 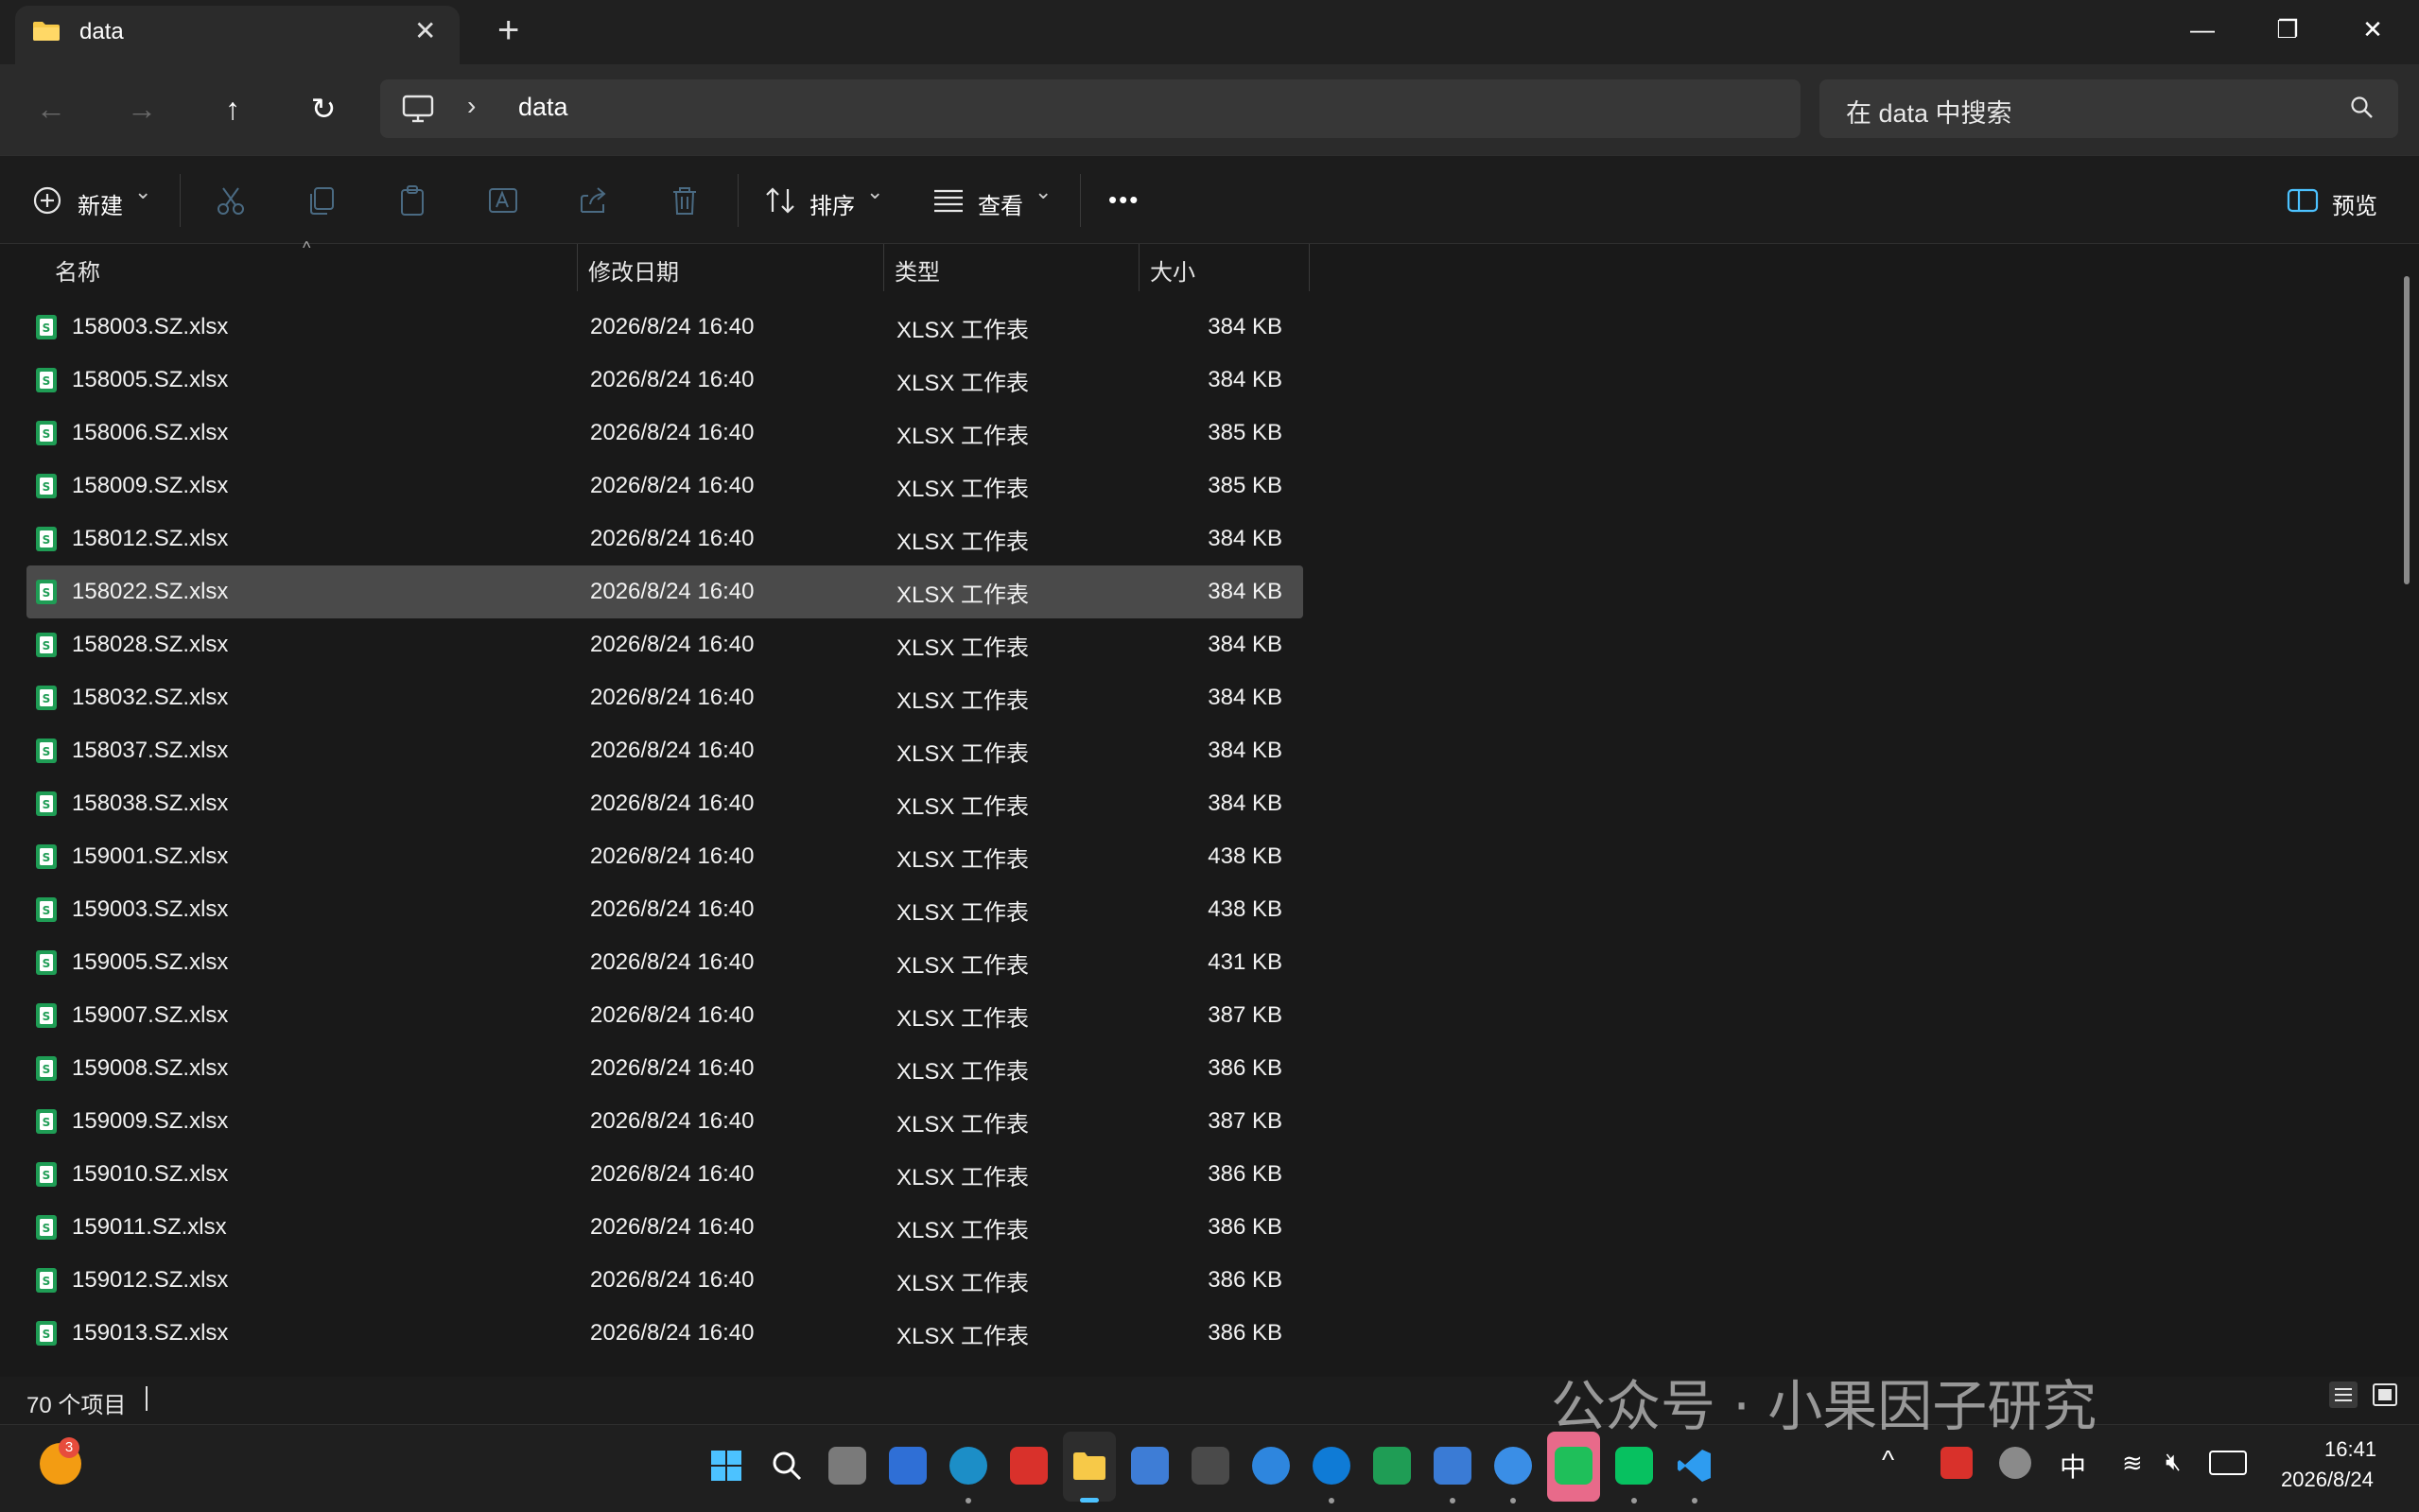 I want to click on file-name: 158006.SZ.xlsx, so click(x=150, y=432).